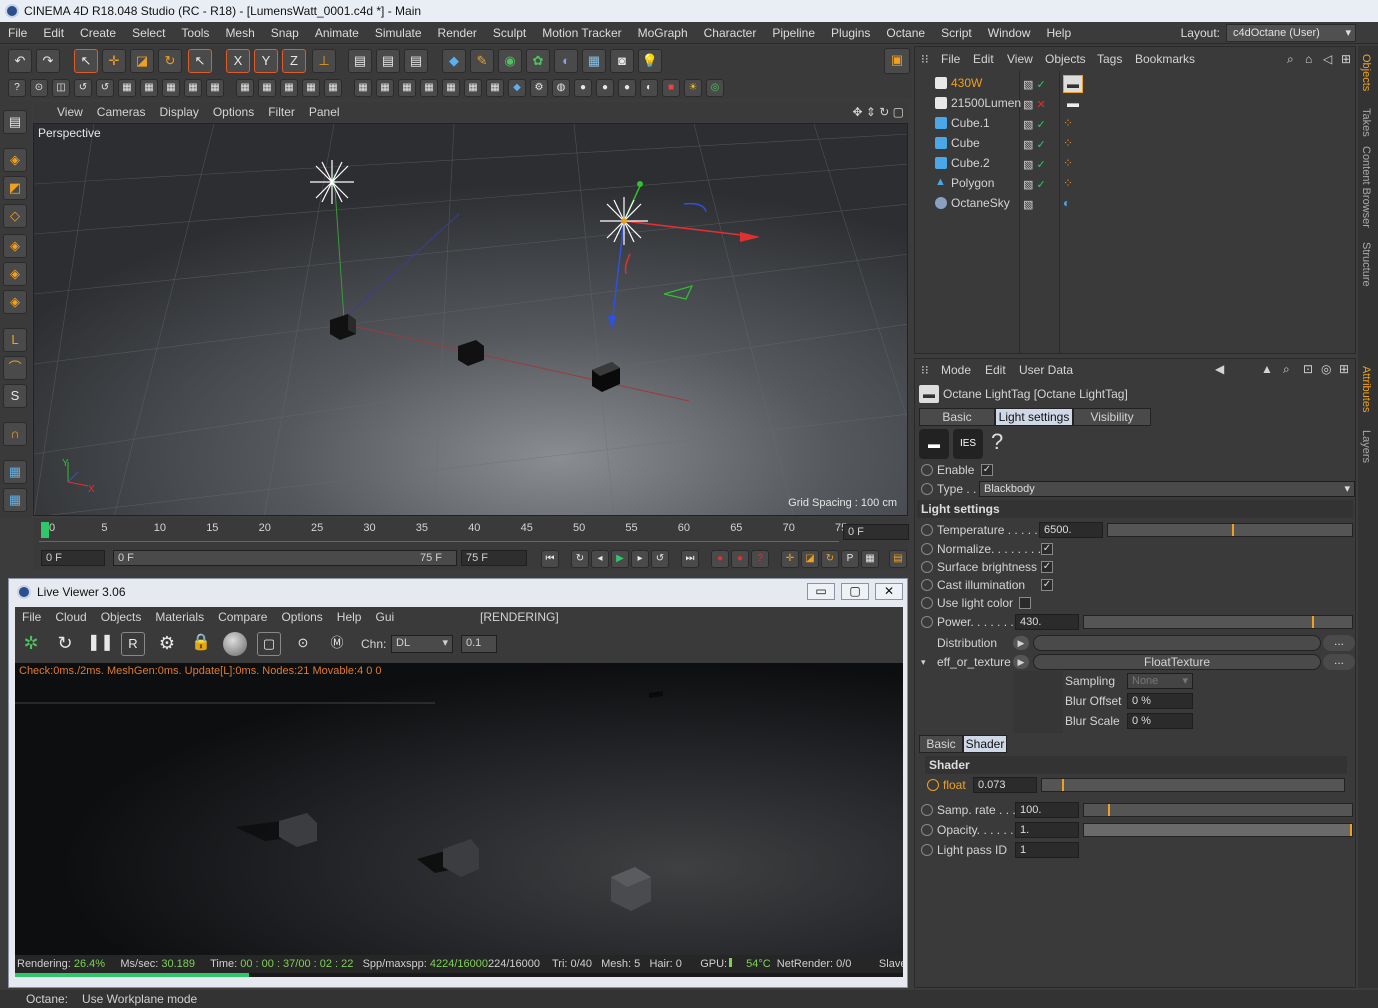 This screenshot has width=1378, height=1008. I want to click on menu-mograph: MoGraph, so click(663, 33).